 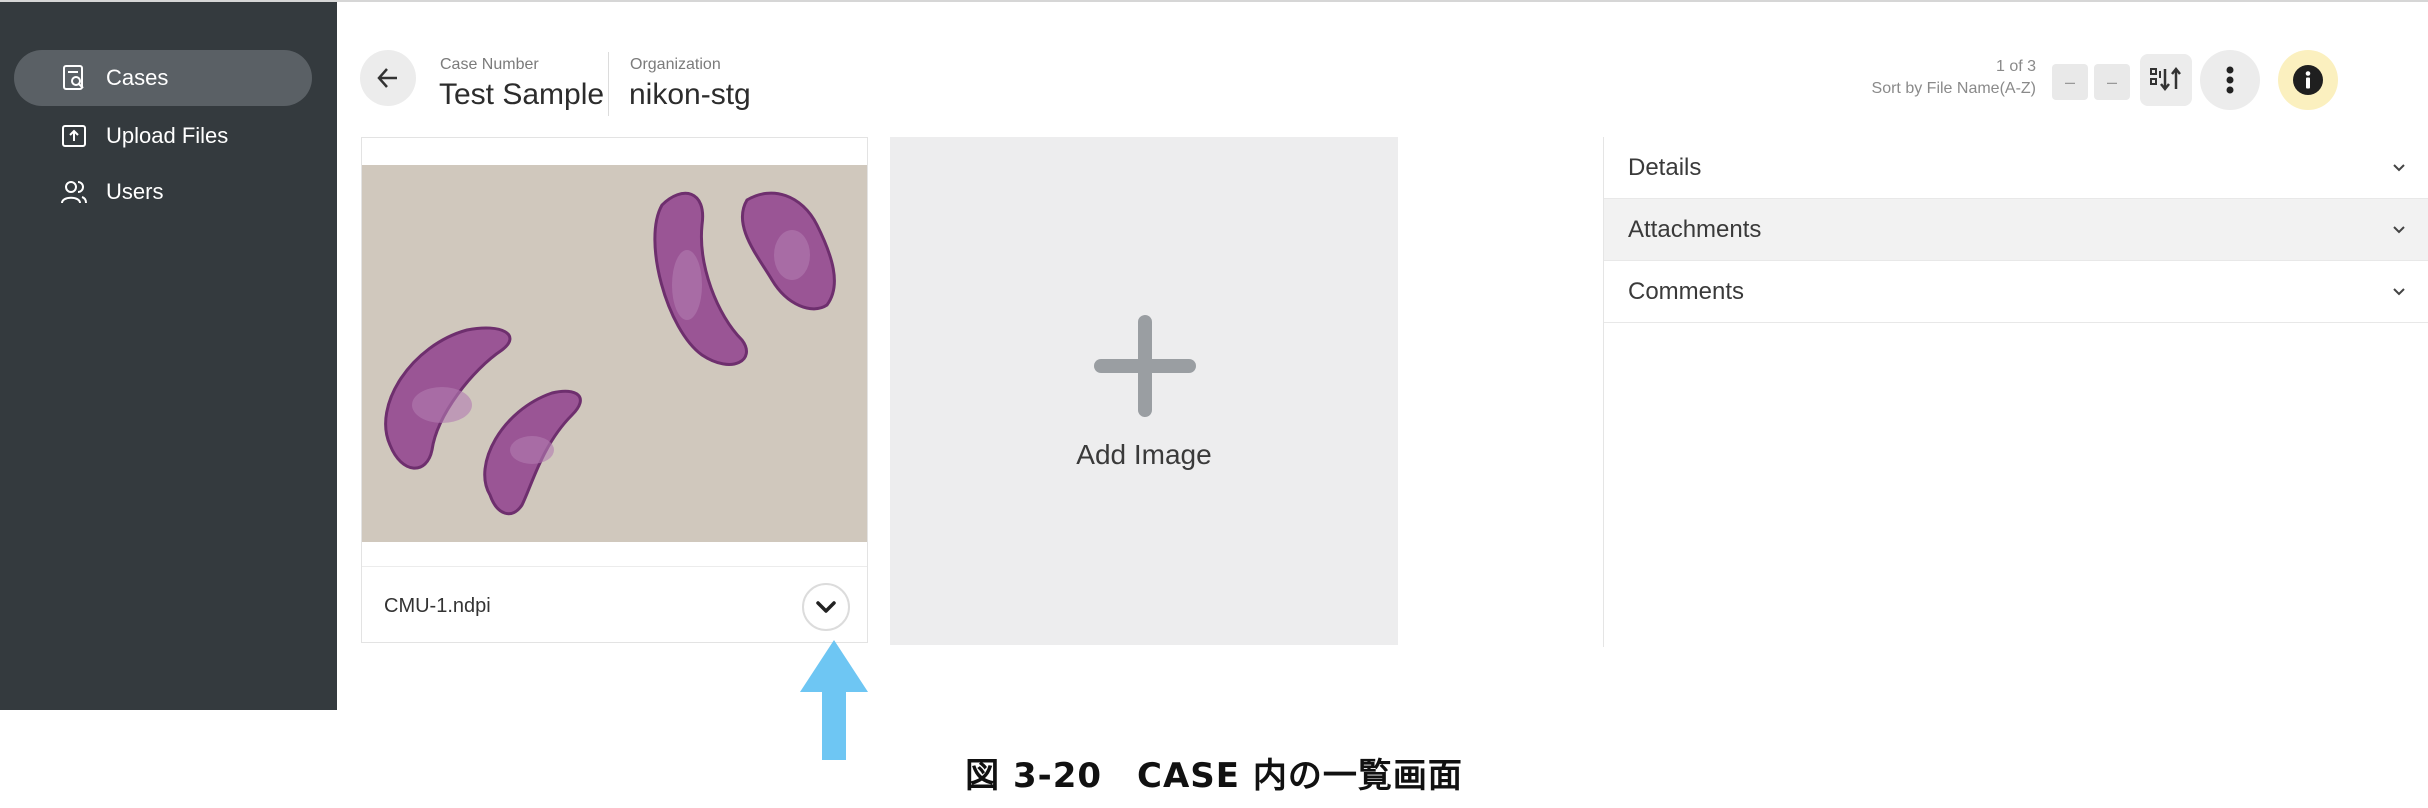 I want to click on arrow-left-icon, so click(x=387, y=78).